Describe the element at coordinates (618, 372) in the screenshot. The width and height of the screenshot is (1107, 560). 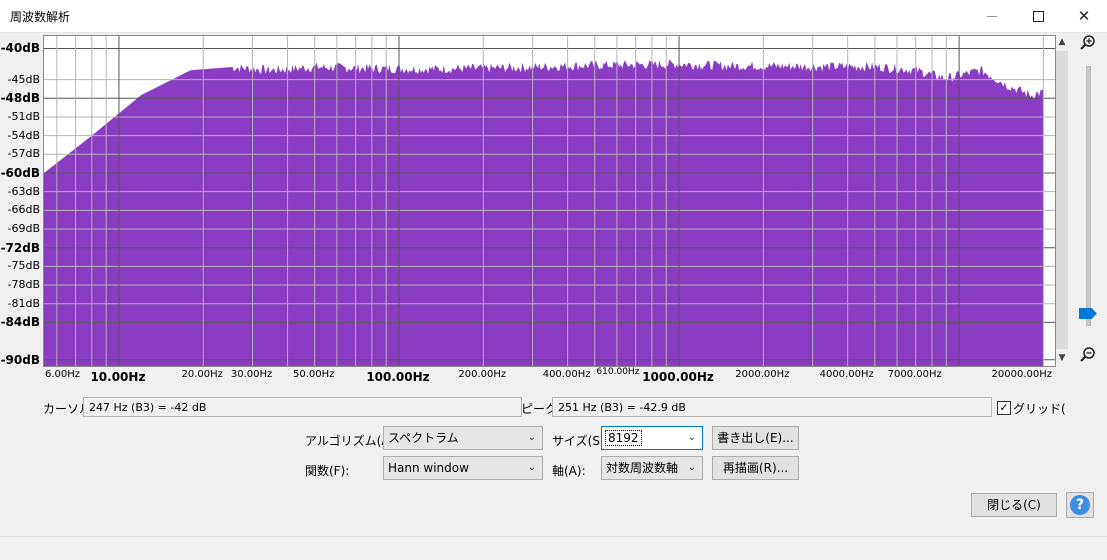
I see `x-tick-label: 610.00Hz` at that location.